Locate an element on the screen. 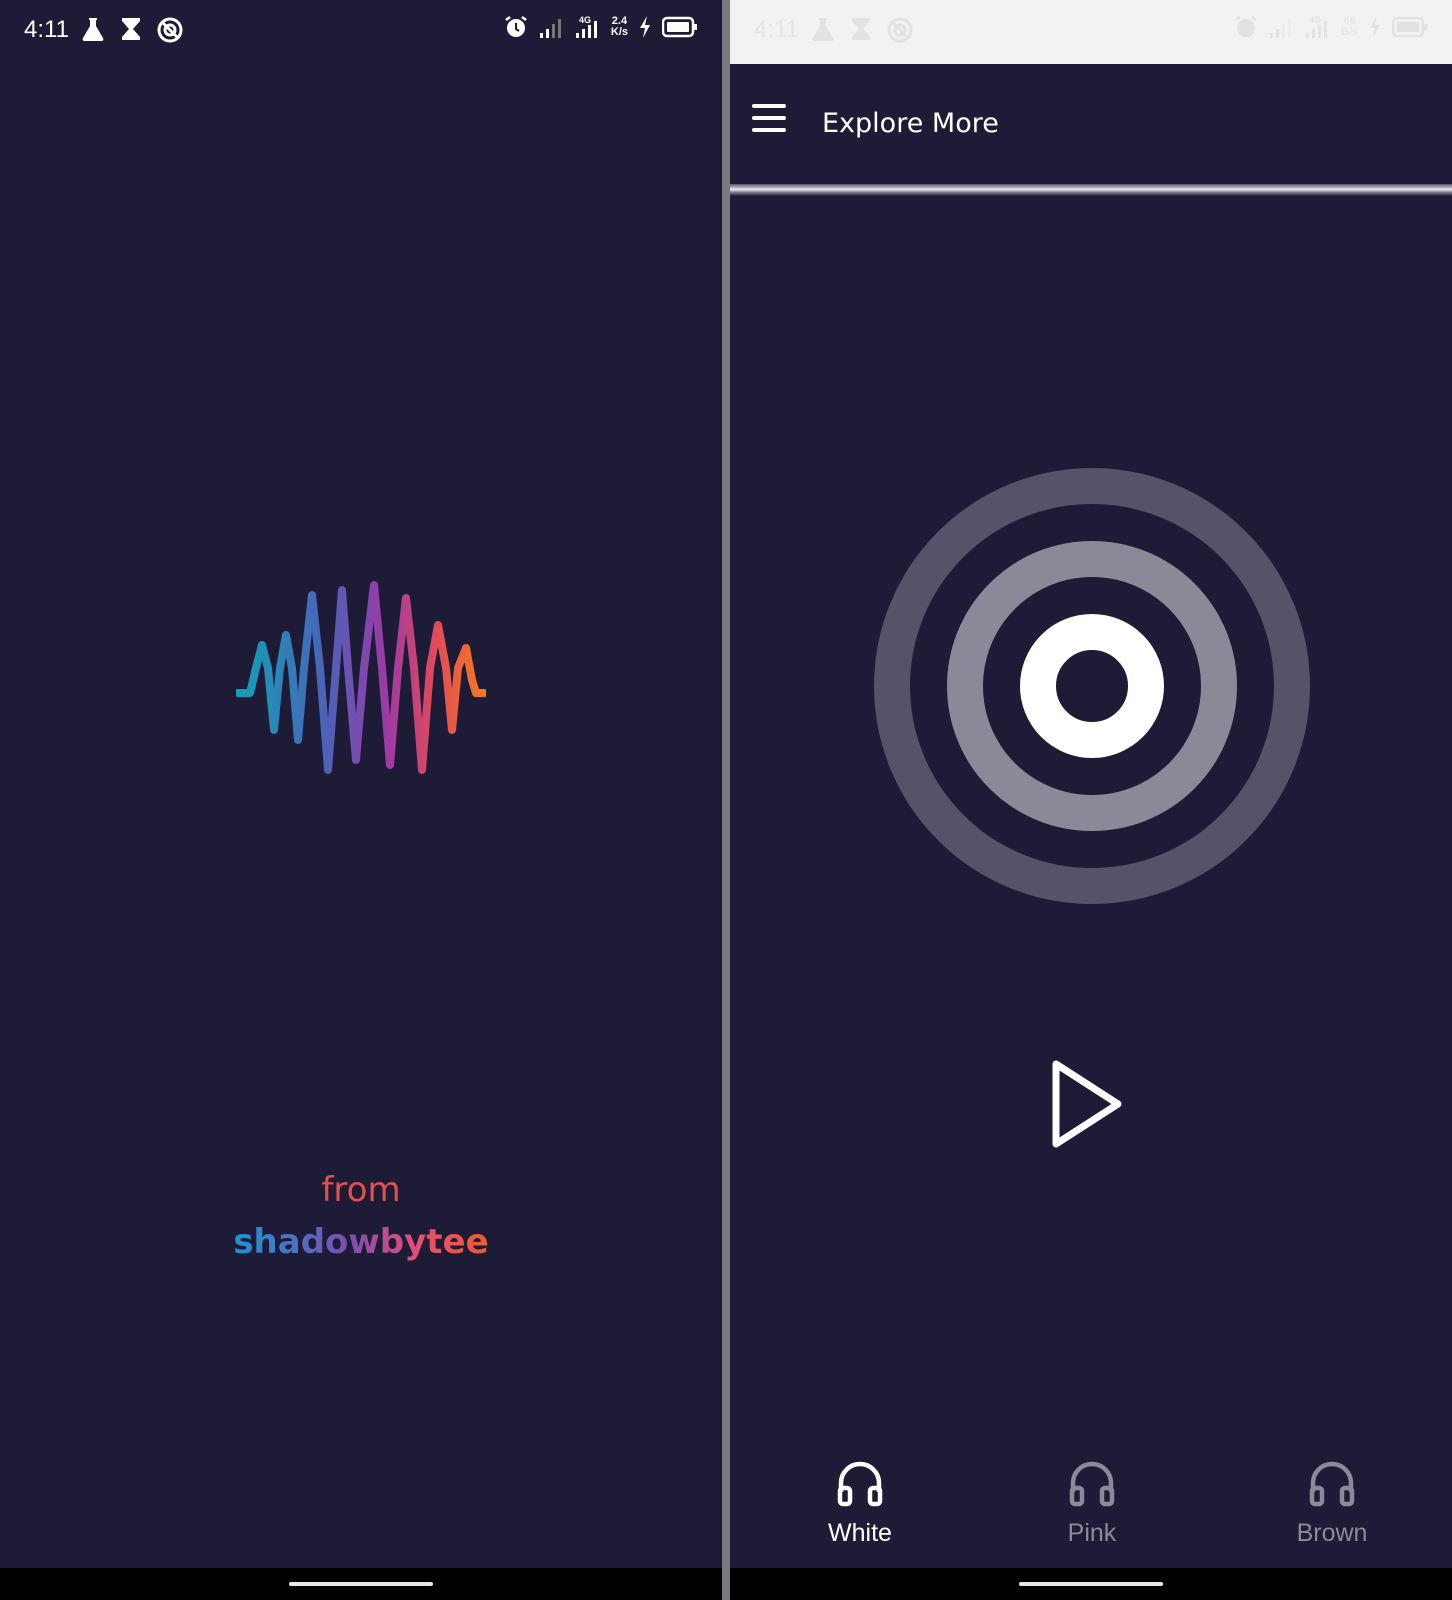 The height and width of the screenshot is (1600, 1452). tab-pink: Pink is located at coordinates (1092, 1494).